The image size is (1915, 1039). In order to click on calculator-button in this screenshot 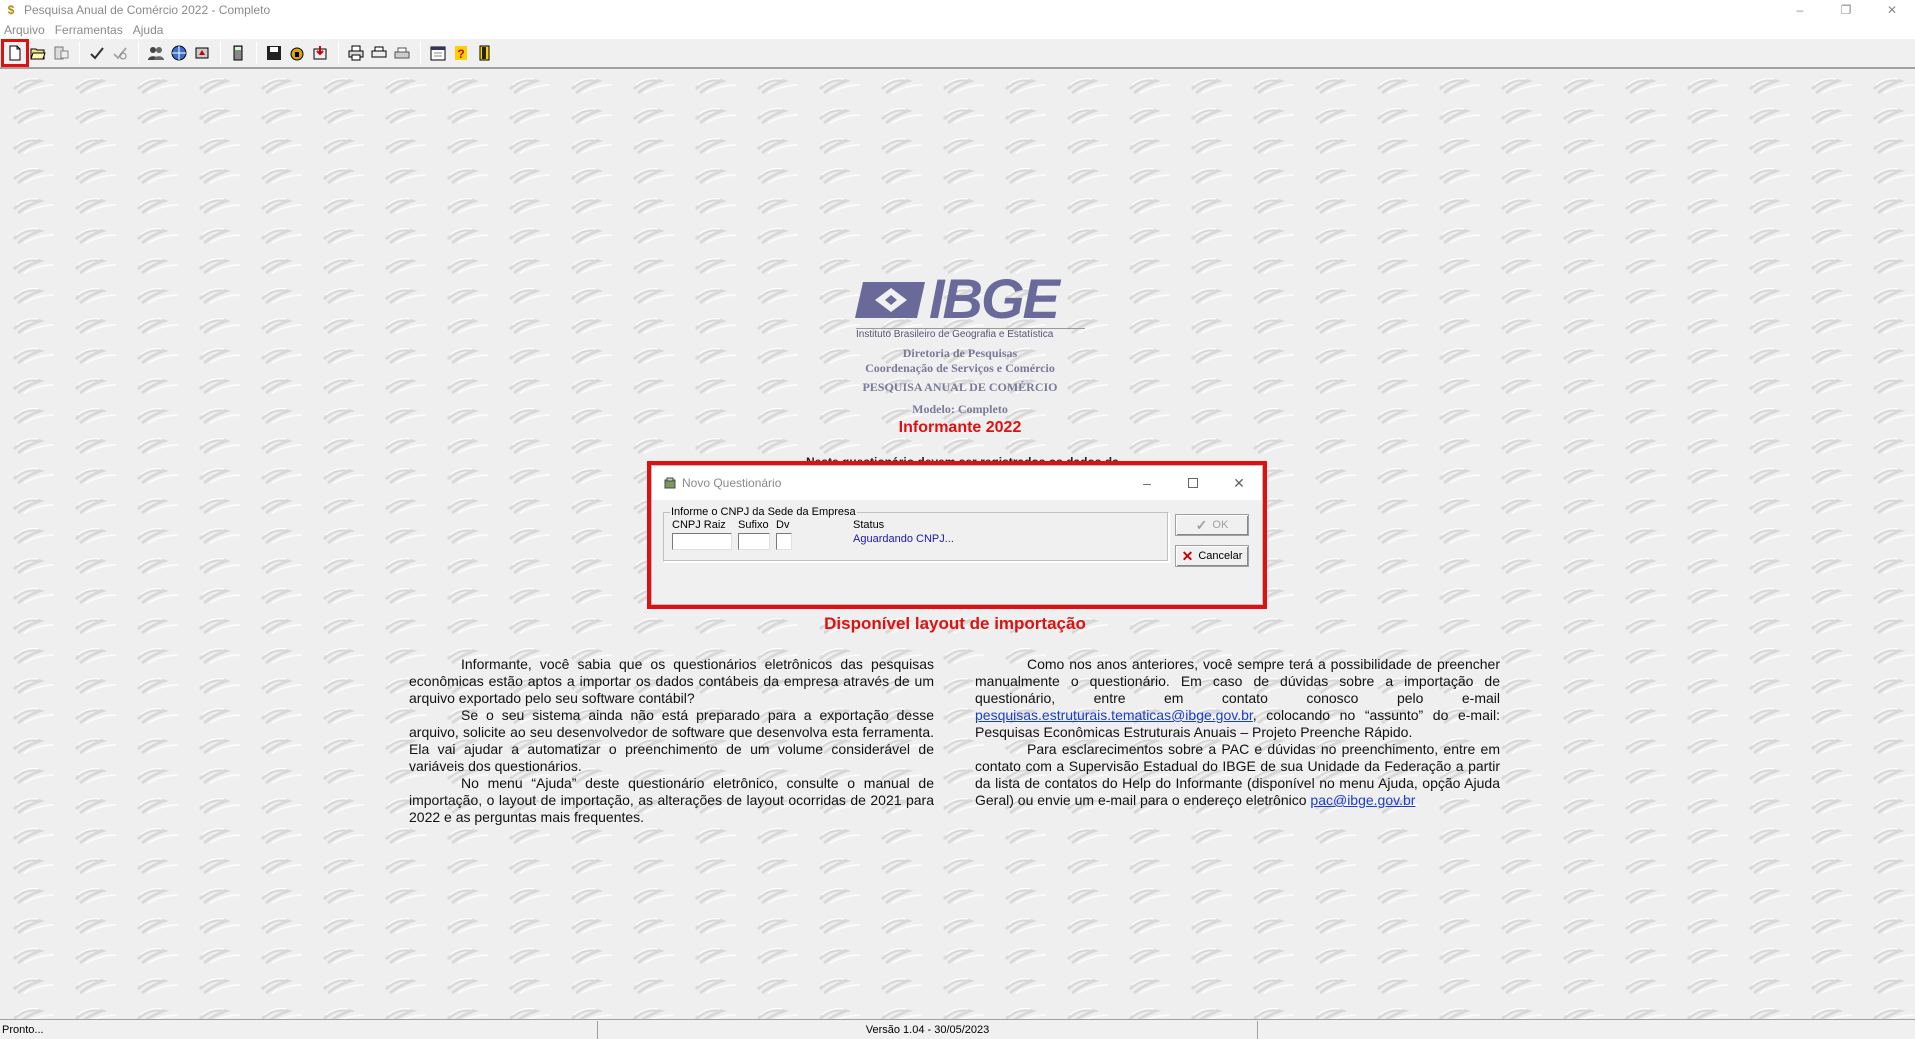, I will do `click(238, 53)`.